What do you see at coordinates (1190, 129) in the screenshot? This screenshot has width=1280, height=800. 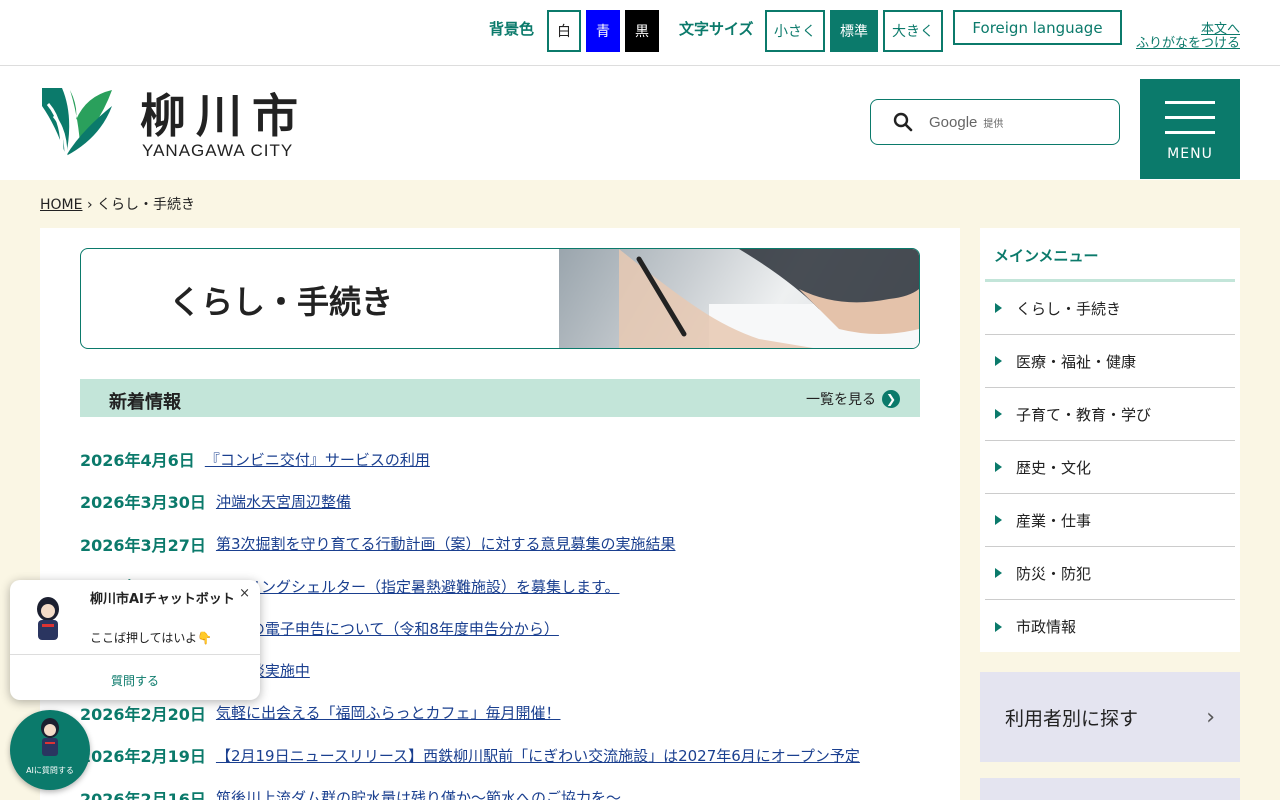 I see `global-menu-button: MENU` at bounding box center [1190, 129].